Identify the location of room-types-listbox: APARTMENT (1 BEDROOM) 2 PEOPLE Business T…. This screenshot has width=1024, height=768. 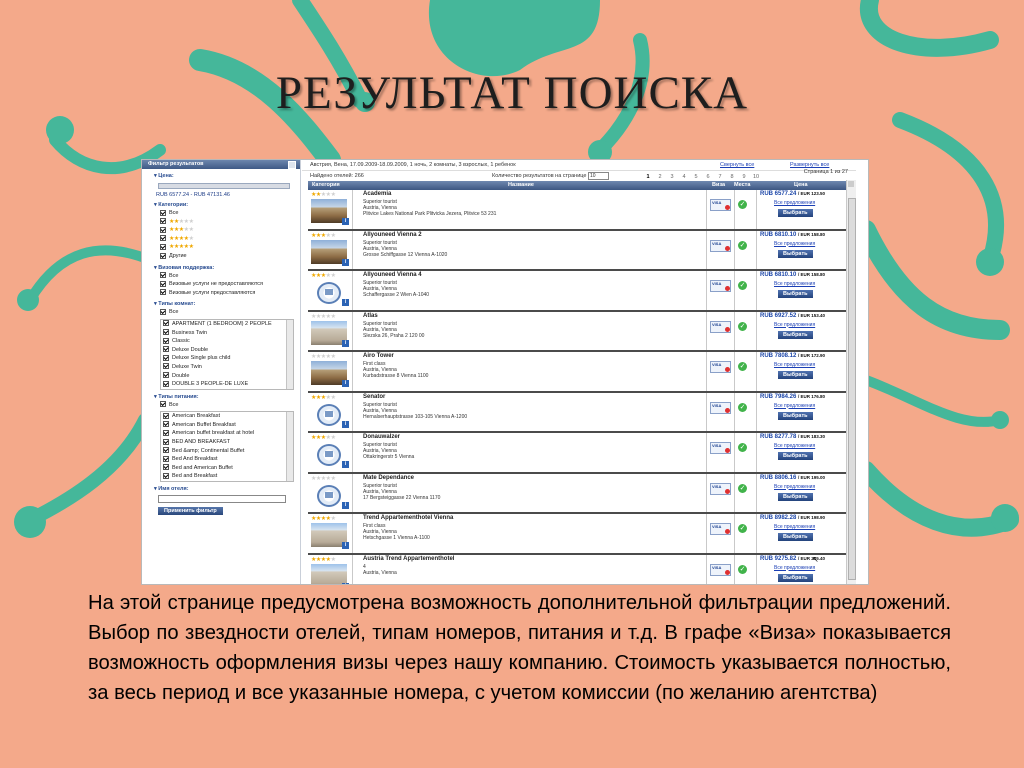
(227, 354).